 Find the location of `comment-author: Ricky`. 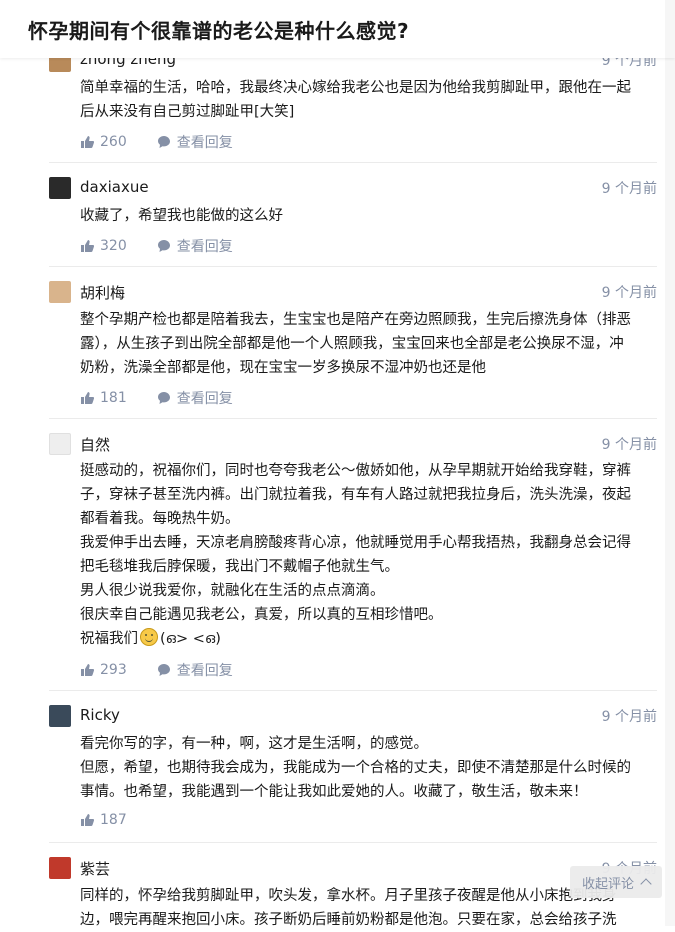

comment-author: Ricky is located at coordinates (100, 715).